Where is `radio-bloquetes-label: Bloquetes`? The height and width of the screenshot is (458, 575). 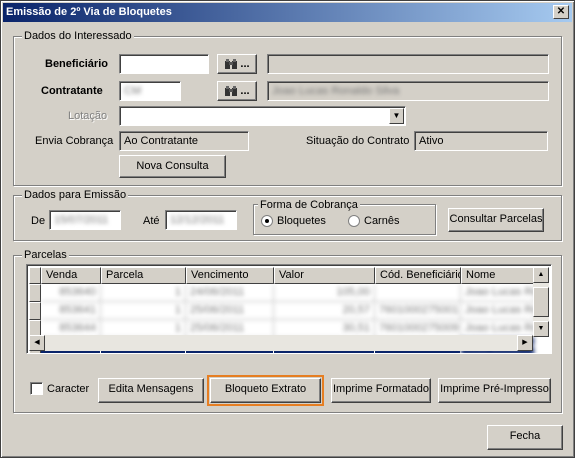
radio-bloquetes-label: Bloquetes is located at coordinates (301, 221).